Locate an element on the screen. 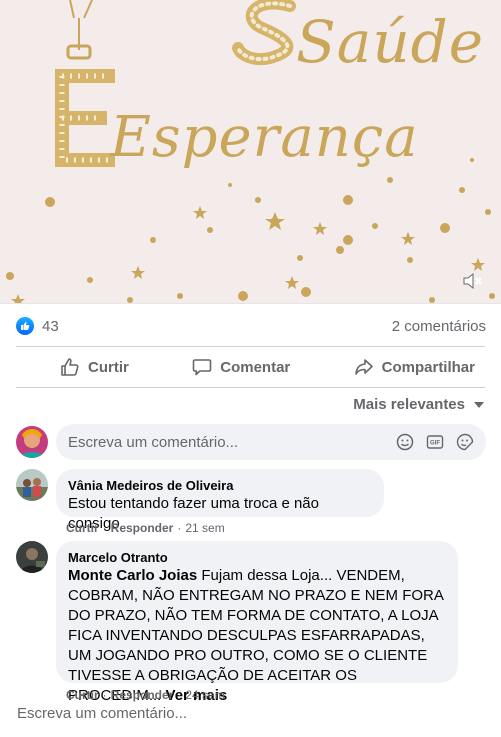 The width and height of the screenshot is (501, 737). like-label: Curtir is located at coordinates (108, 367).